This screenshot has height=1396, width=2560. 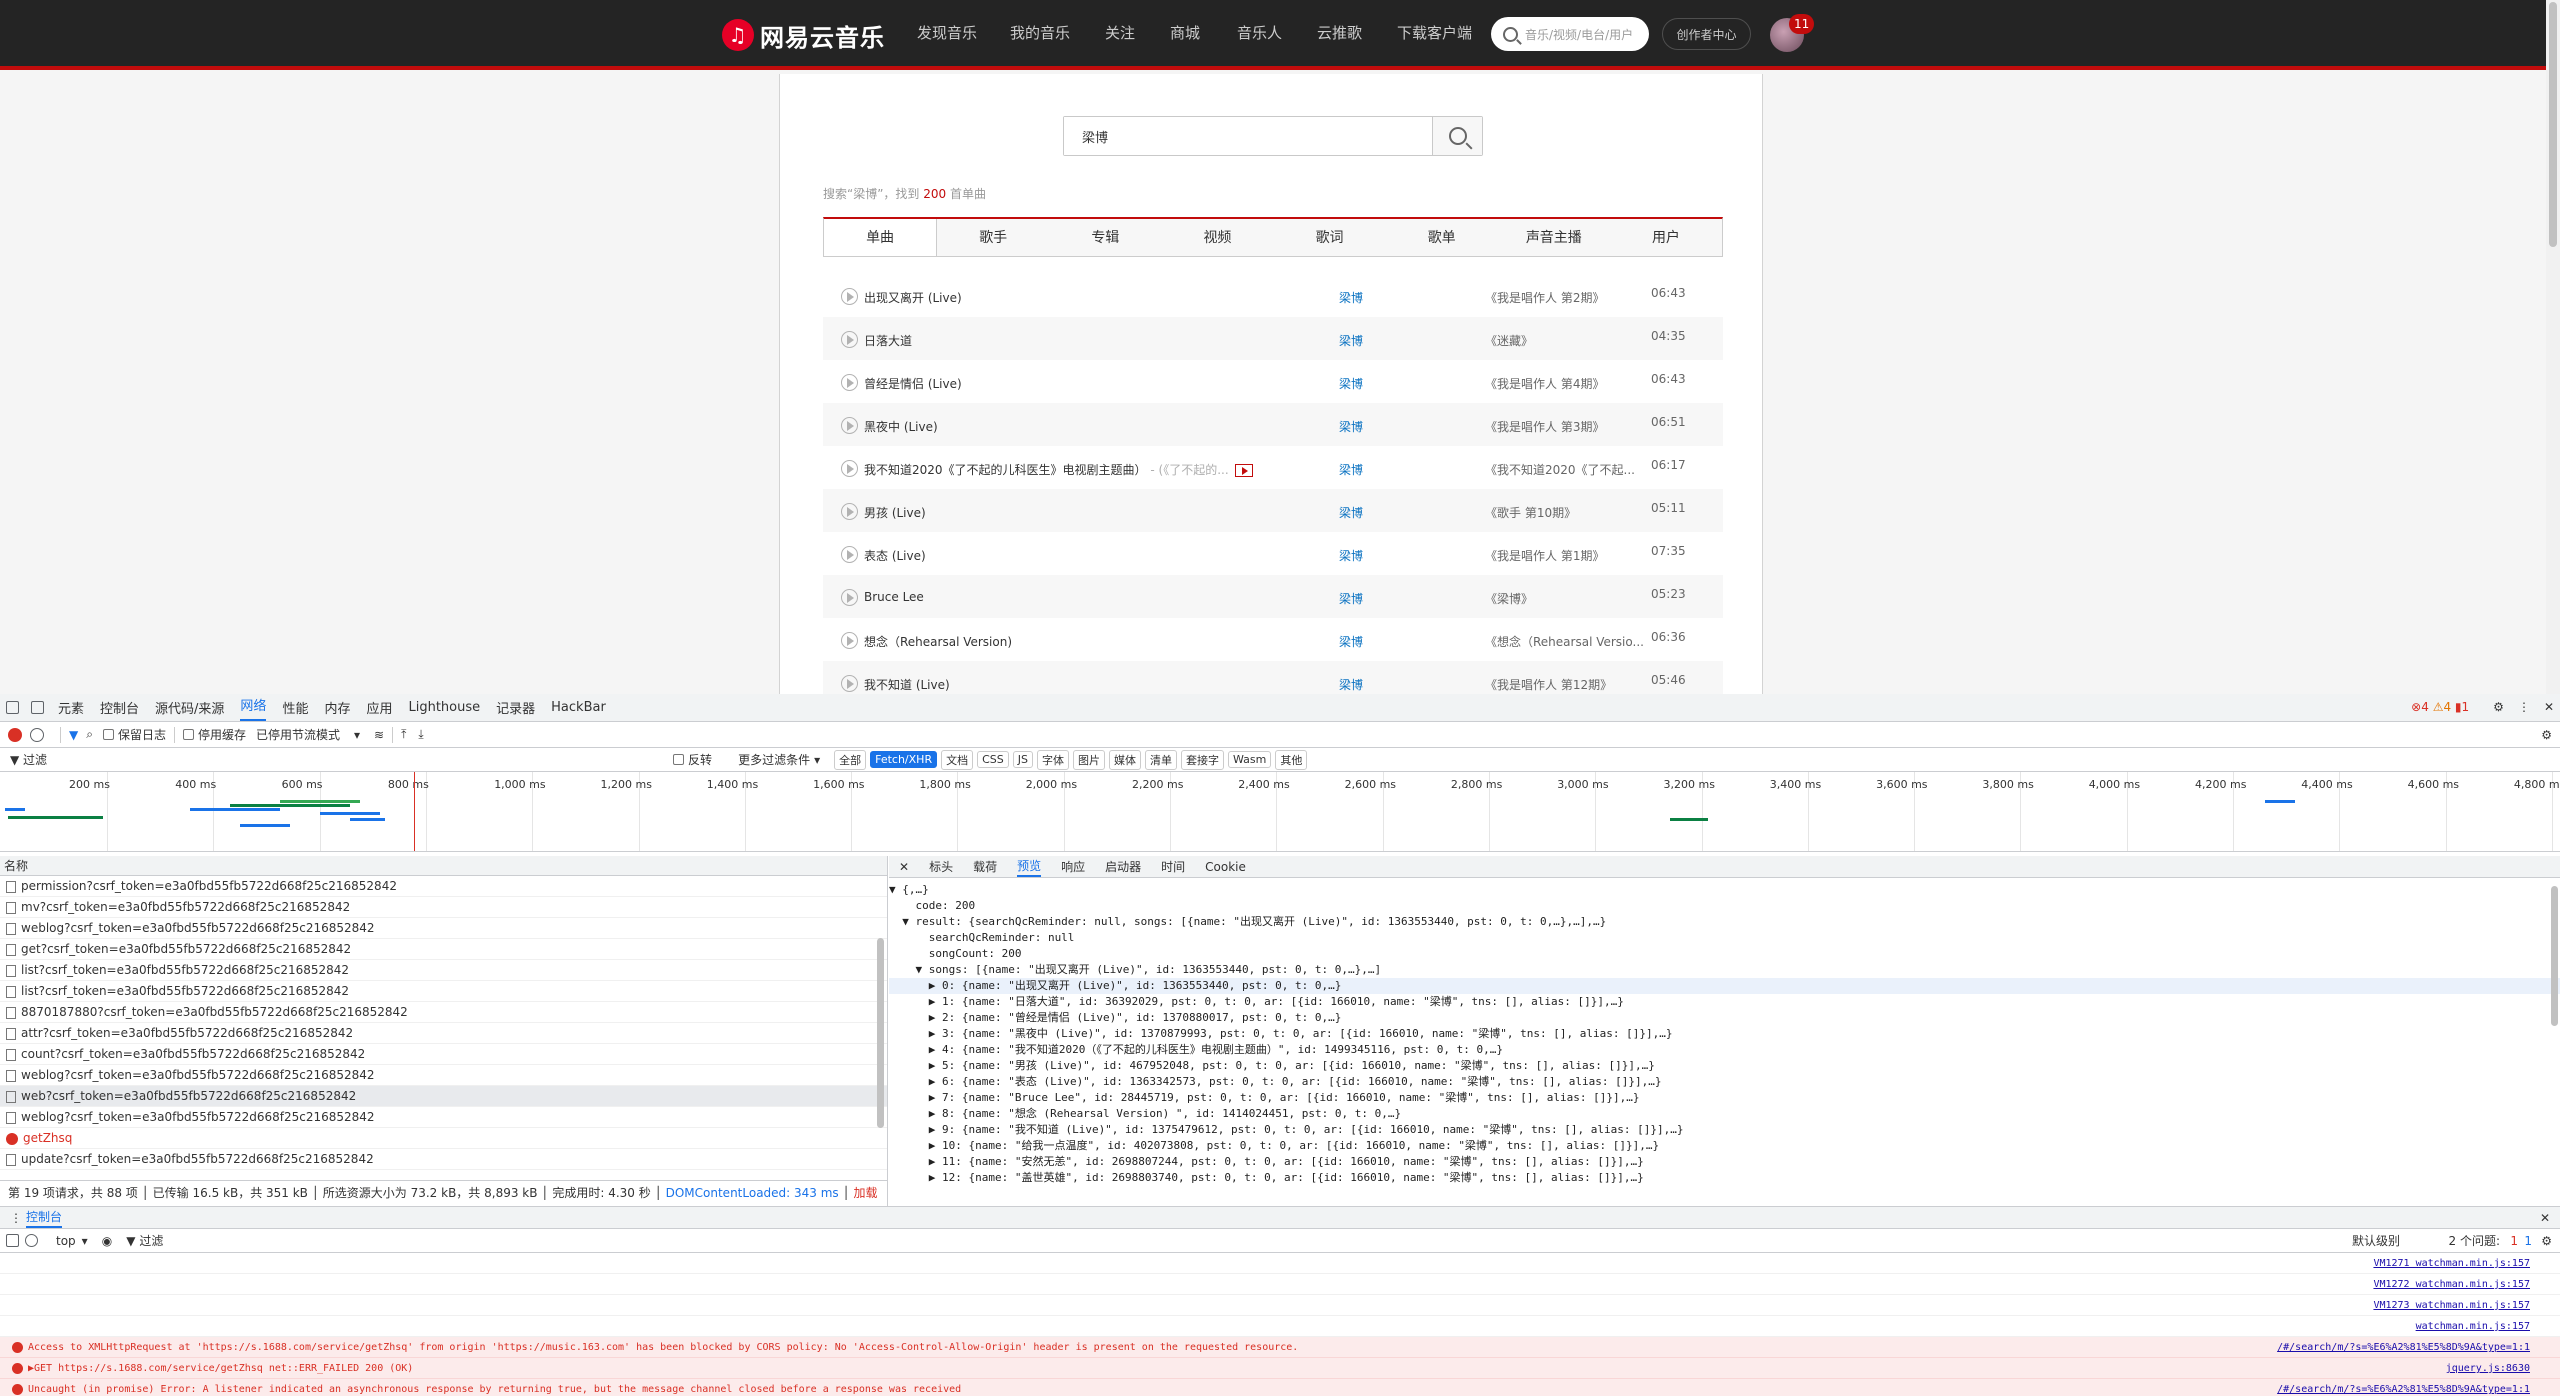 What do you see at coordinates (1802, 24) in the screenshot?
I see `message-count-badge: 11` at bounding box center [1802, 24].